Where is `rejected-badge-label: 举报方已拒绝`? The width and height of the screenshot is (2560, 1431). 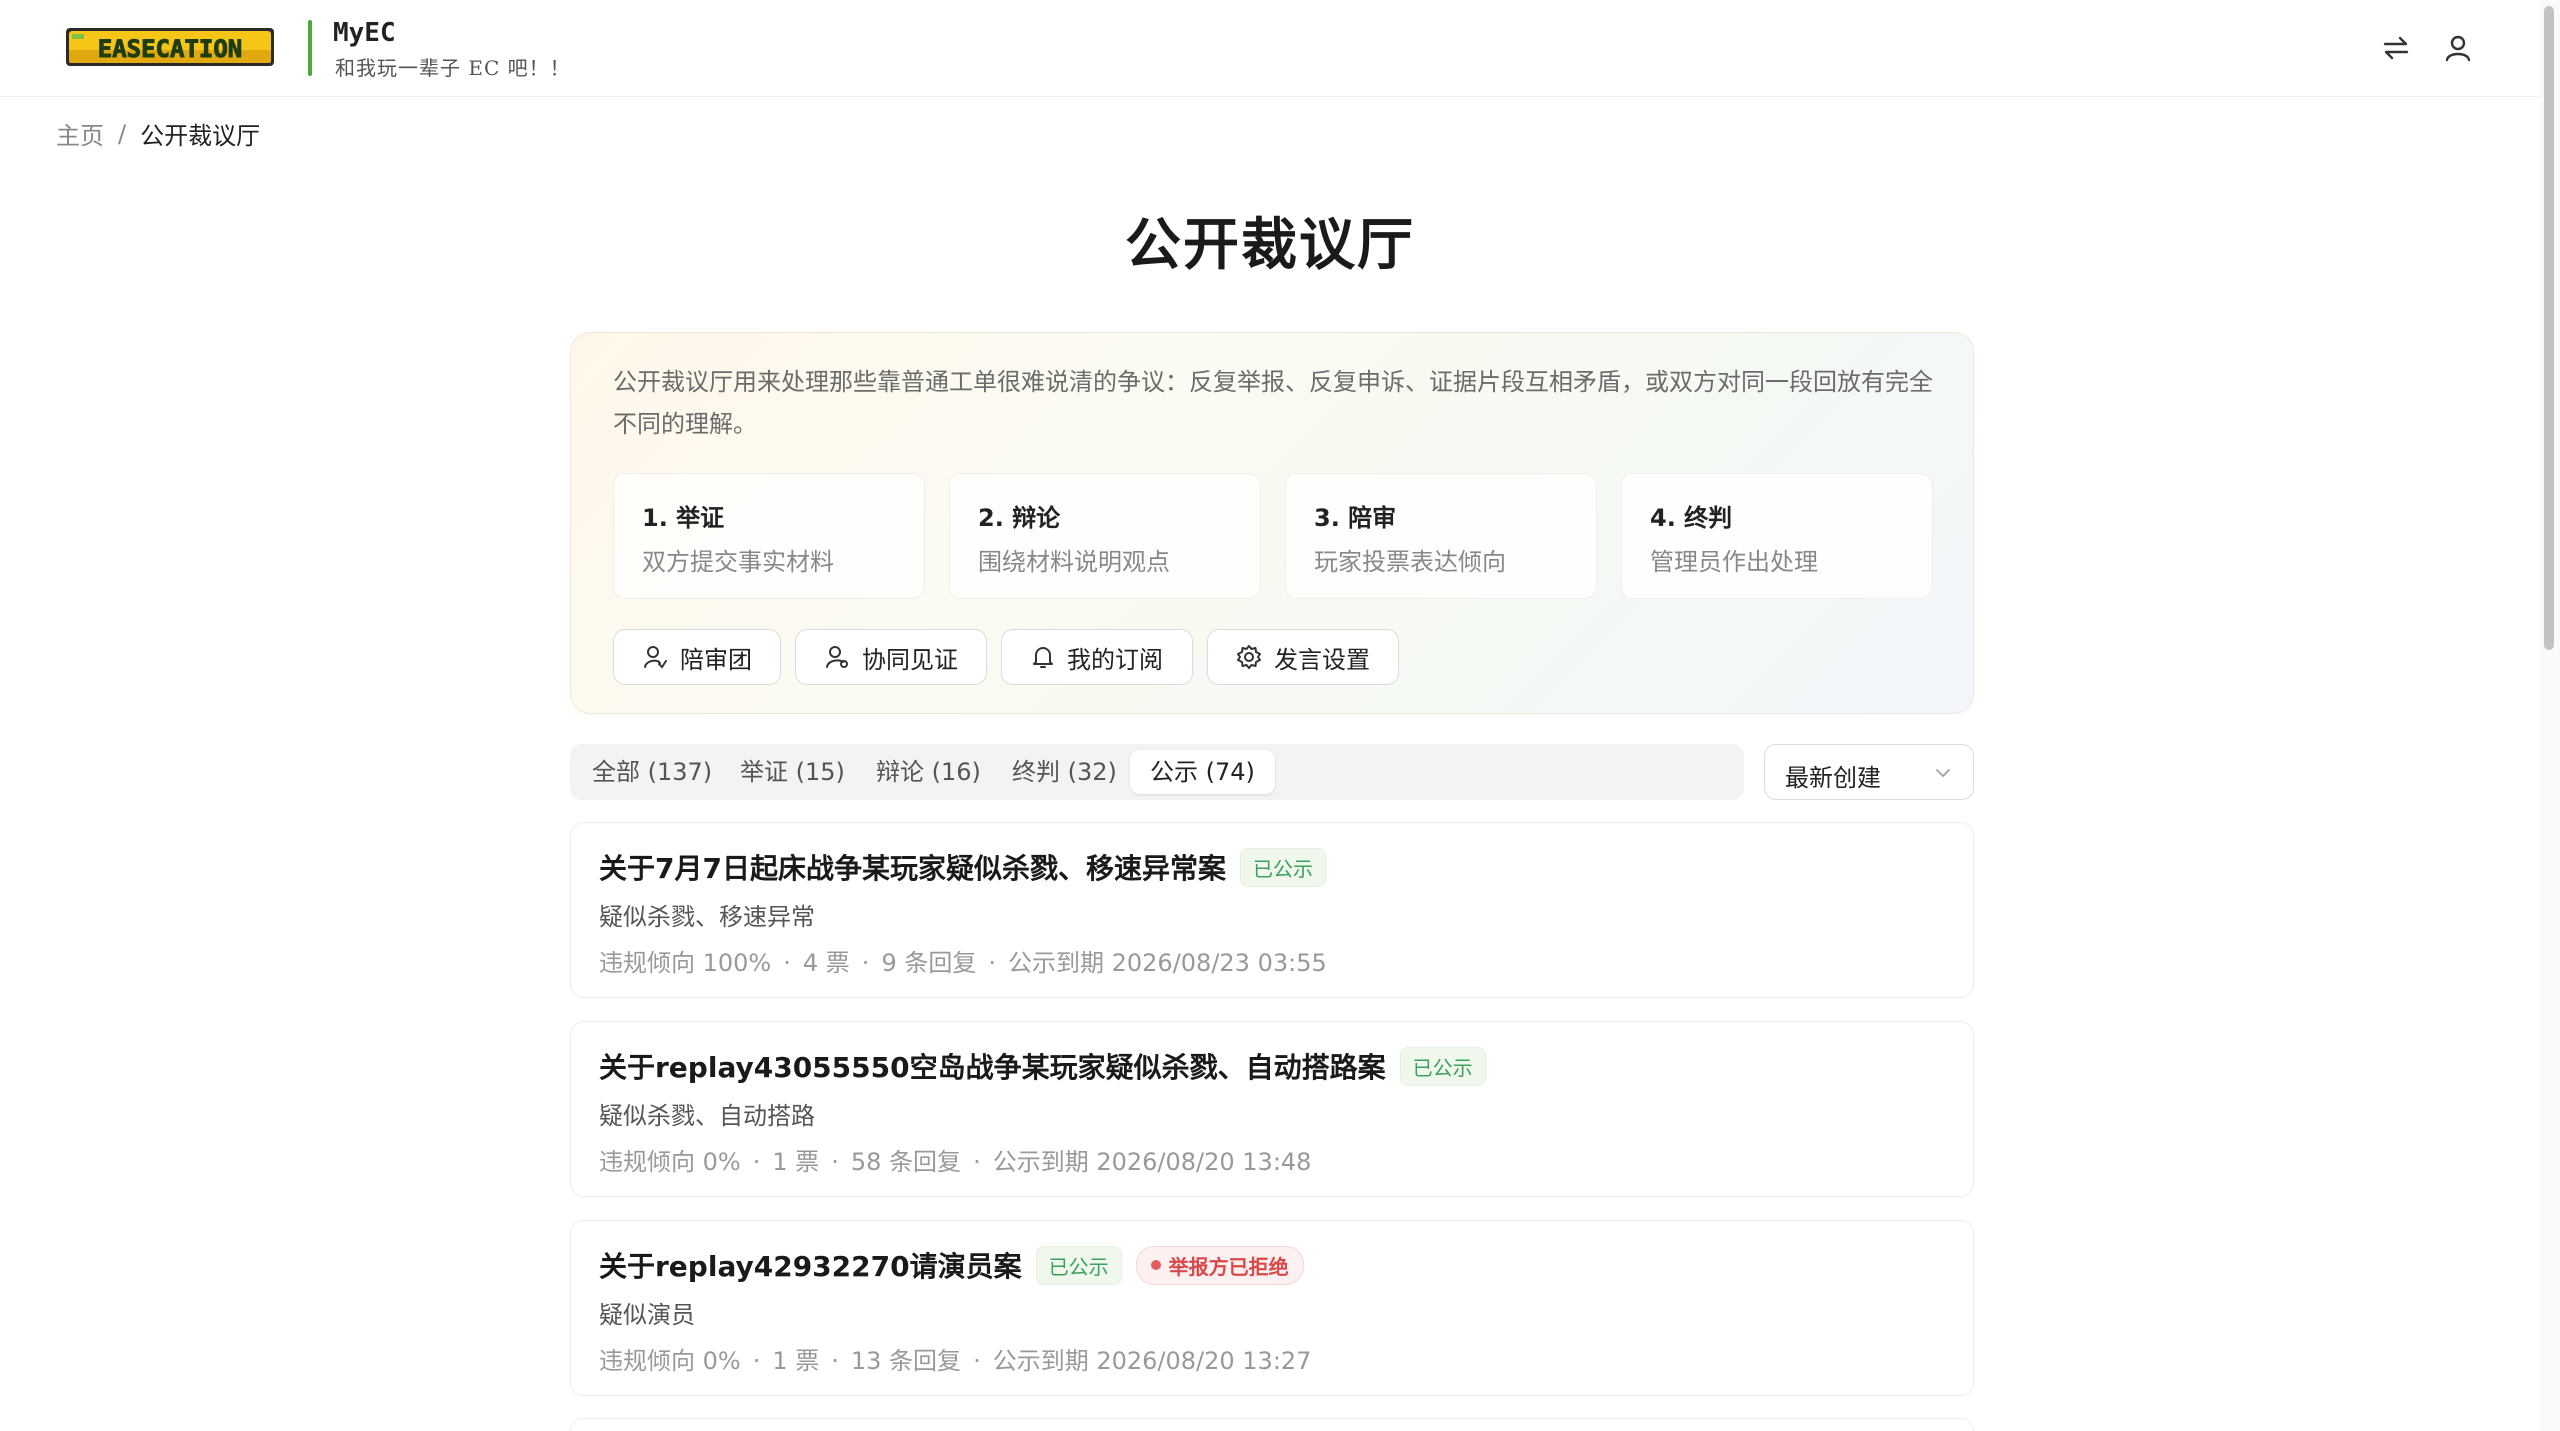 rejected-badge-label: 举报方已拒绝 is located at coordinates (1228, 1266).